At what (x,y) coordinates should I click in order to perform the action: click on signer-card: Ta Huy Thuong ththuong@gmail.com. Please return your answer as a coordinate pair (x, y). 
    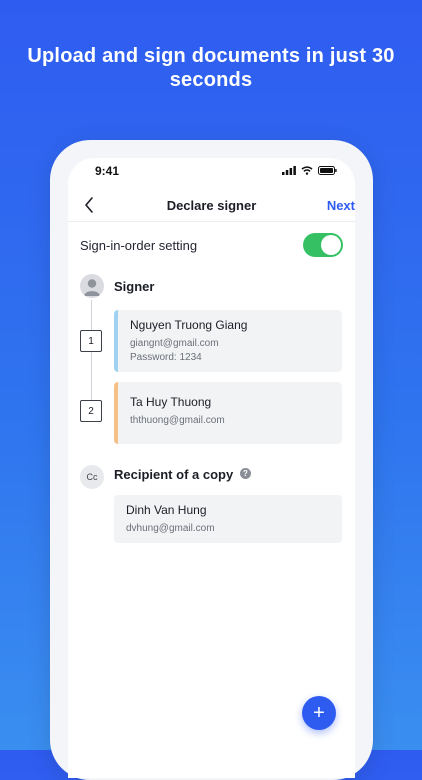
    Looking at the image, I should click on (228, 413).